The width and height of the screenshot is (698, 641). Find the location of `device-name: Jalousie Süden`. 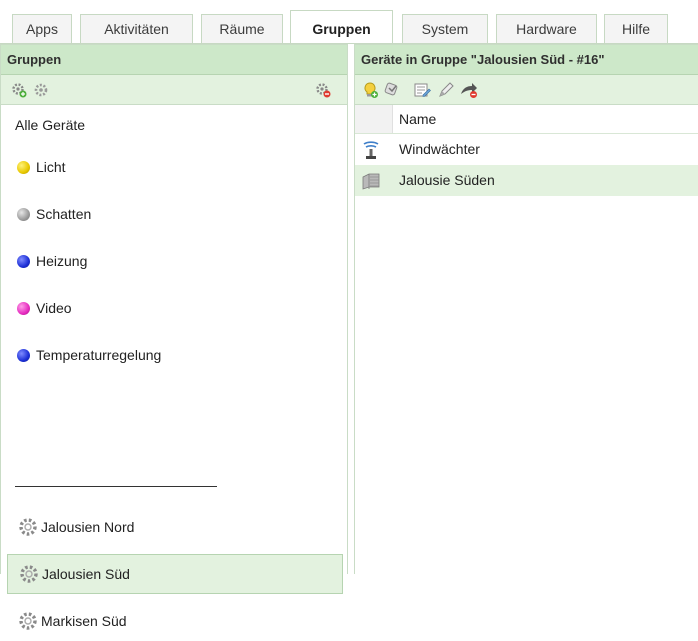

device-name: Jalousie Süden is located at coordinates (447, 180).